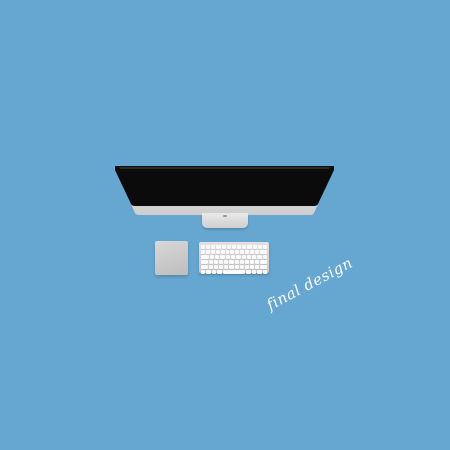 The height and width of the screenshot is (450, 450). Describe the element at coordinates (225, 220) in the screenshot. I see `monitor-stand` at that location.